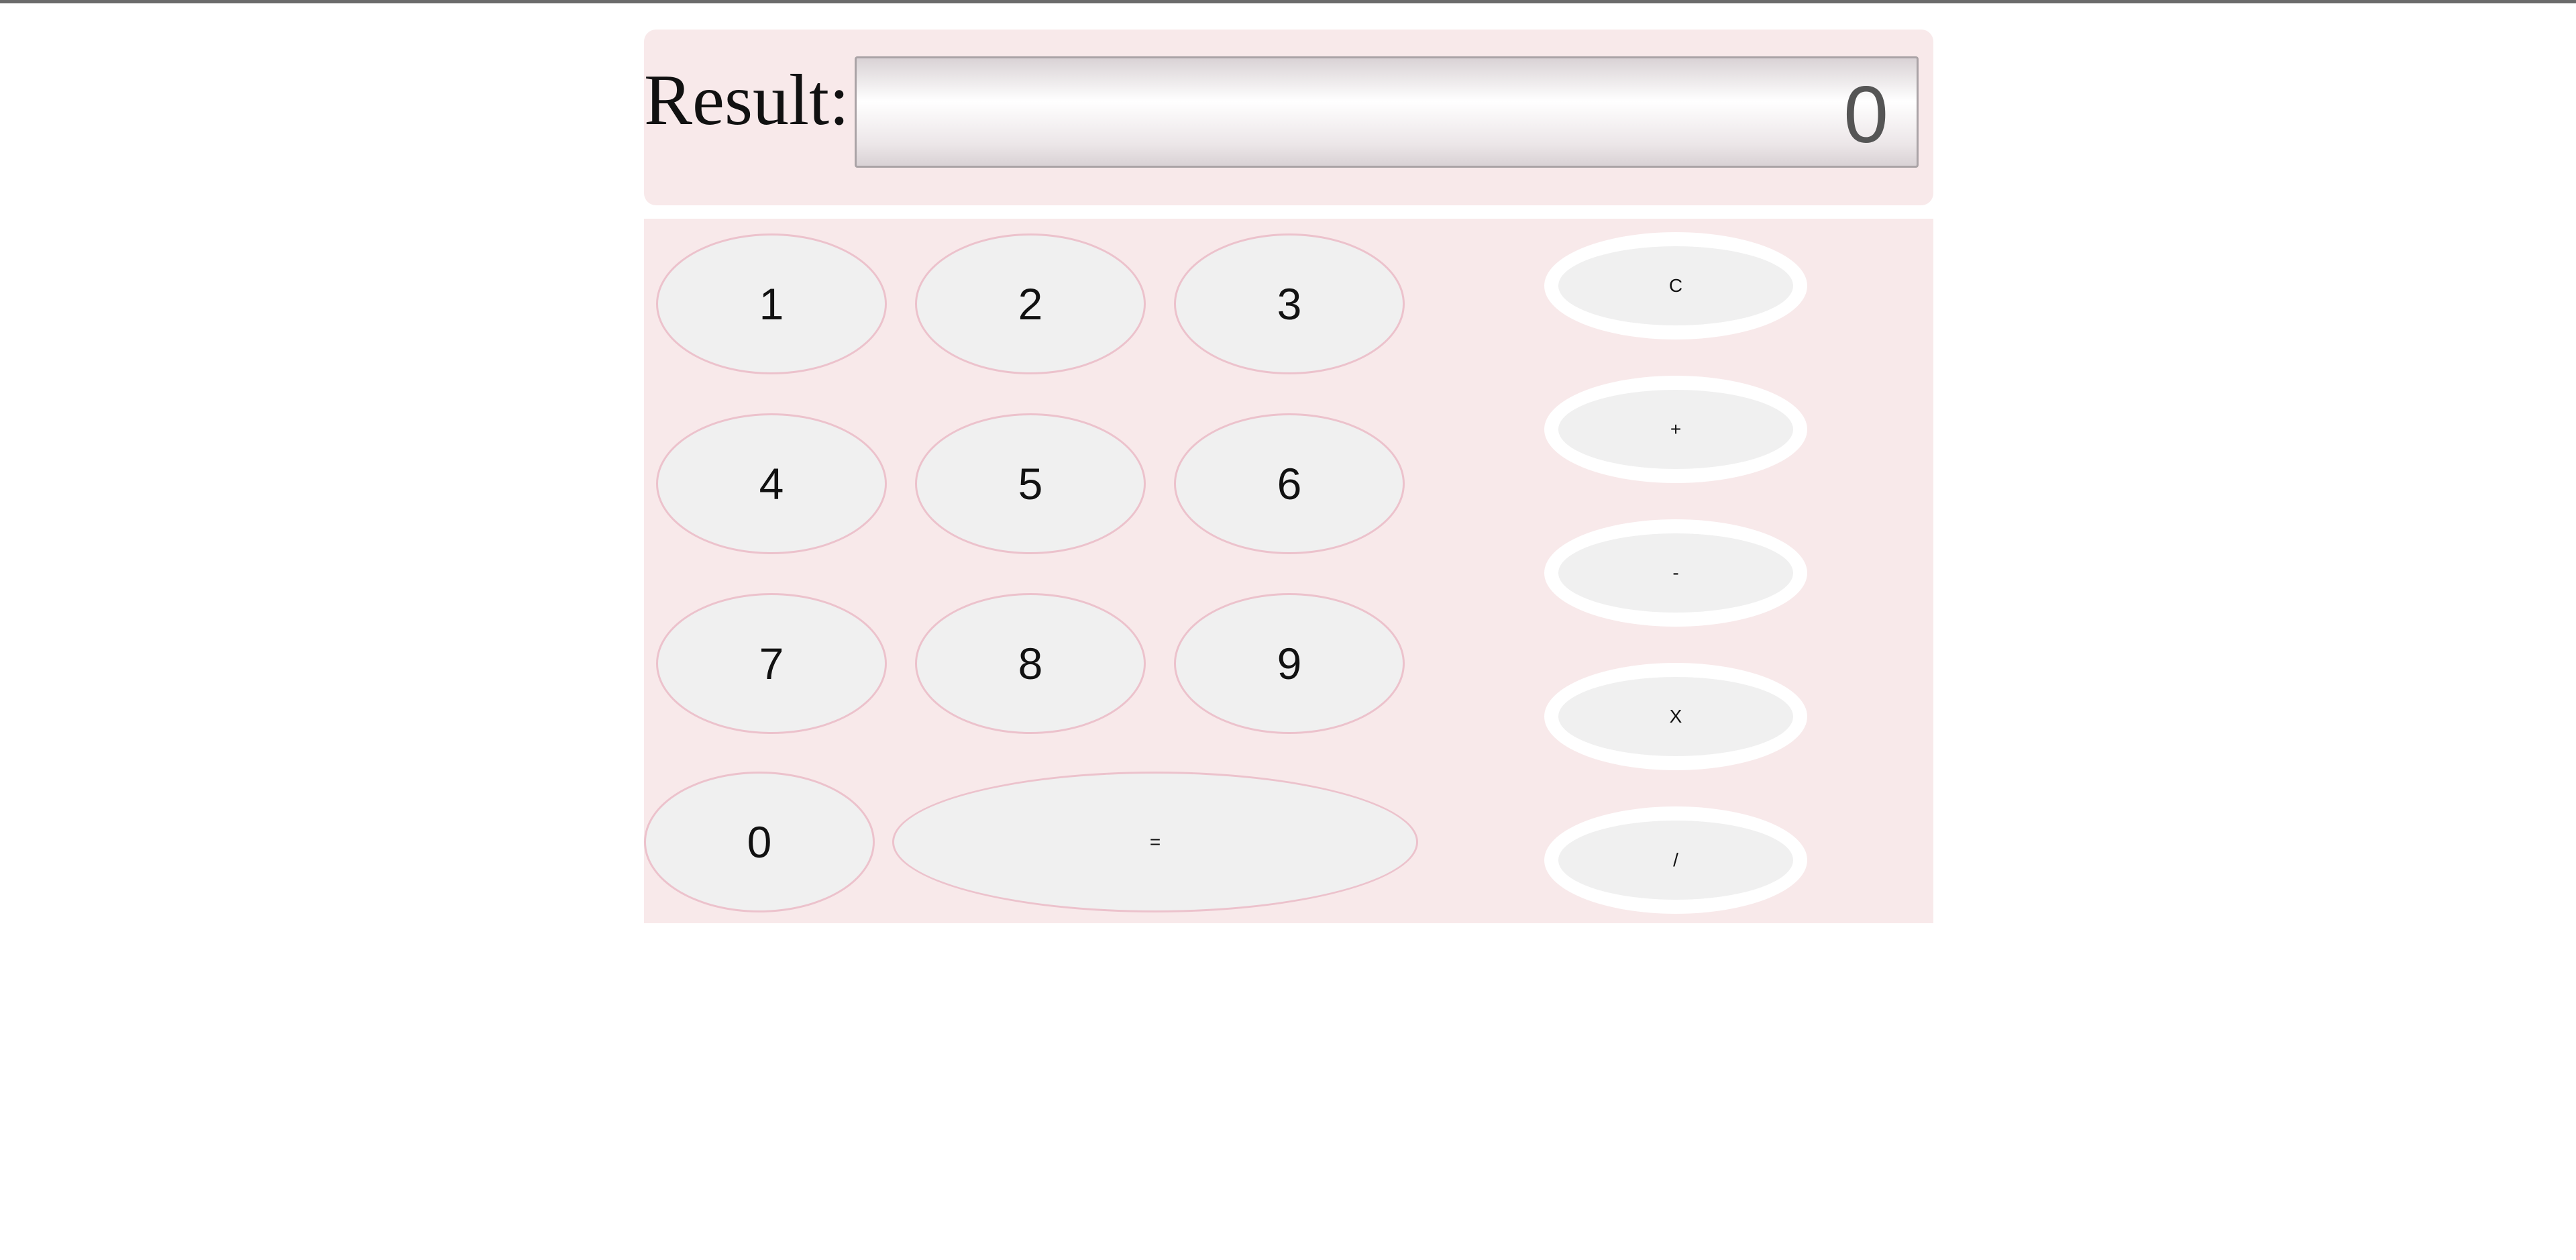  Describe the element at coordinates (1387, 112) in the screenshot. I see `result-display: 0` at that location.